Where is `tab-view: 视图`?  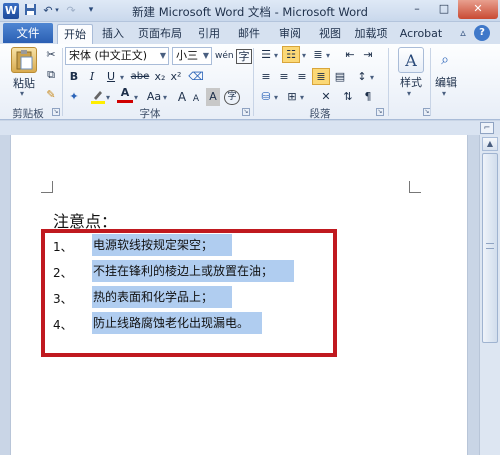
tab-view: 视图 is located at coordinates (330, 34).